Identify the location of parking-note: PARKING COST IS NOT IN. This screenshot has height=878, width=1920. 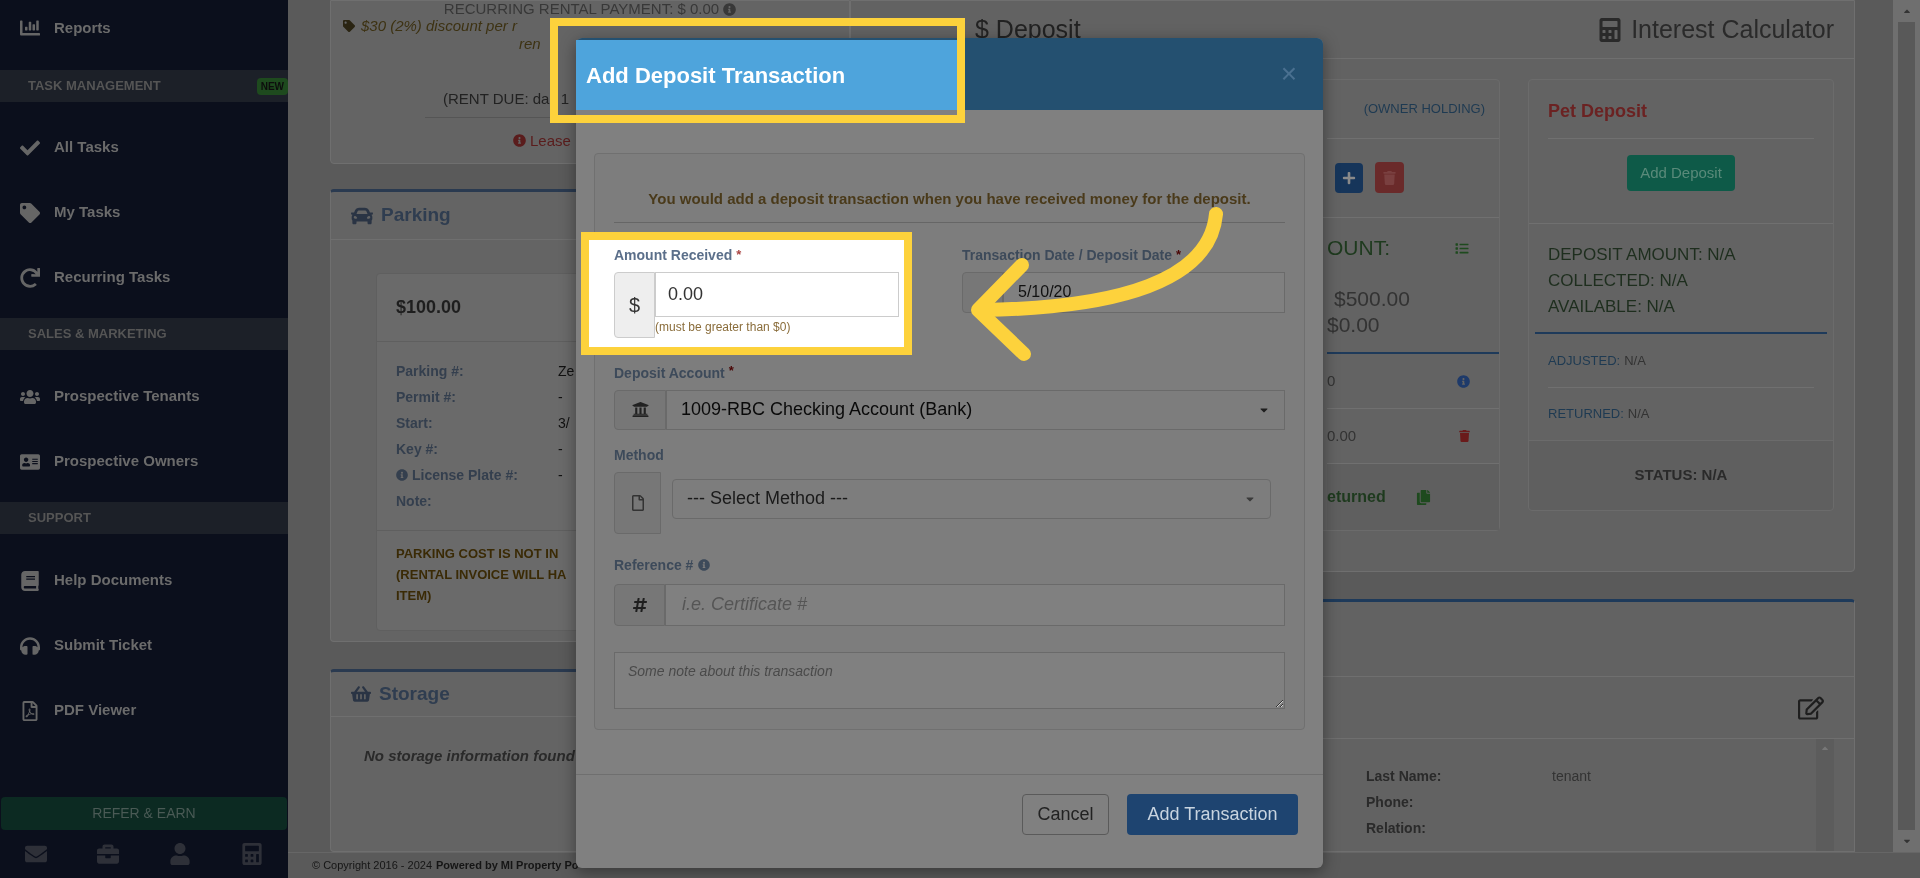
(477, 554).